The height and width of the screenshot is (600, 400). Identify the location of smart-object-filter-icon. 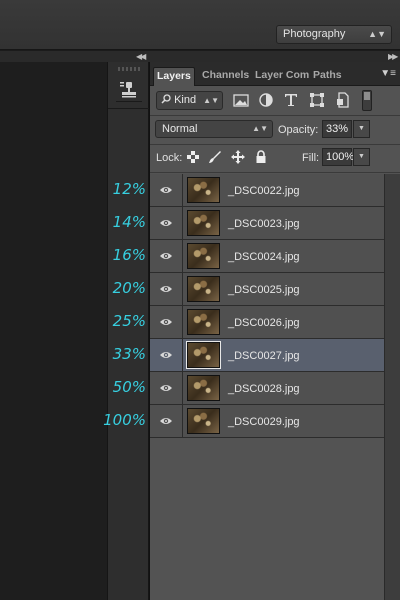
(343, 100).